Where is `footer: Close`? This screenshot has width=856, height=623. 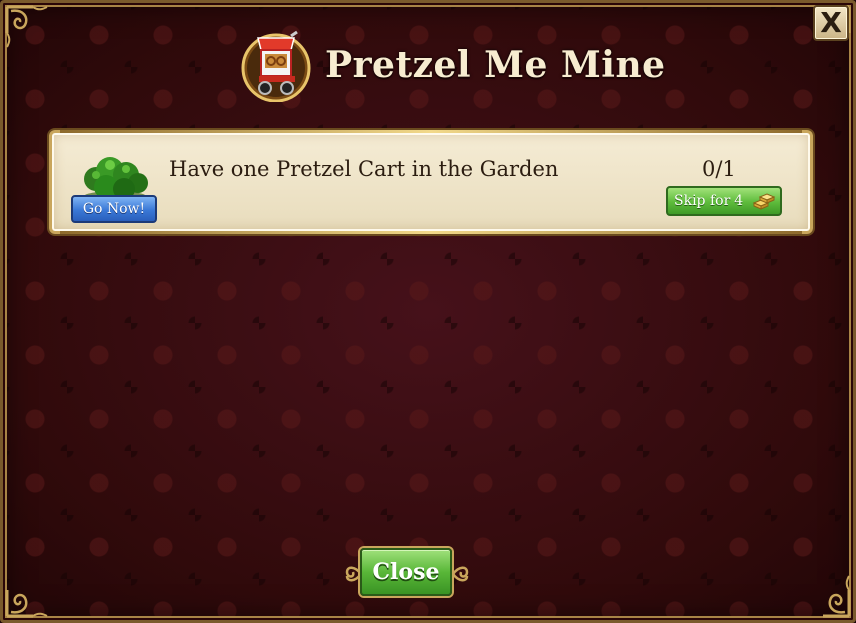
footer: Close is located at coordinates (407, 574).